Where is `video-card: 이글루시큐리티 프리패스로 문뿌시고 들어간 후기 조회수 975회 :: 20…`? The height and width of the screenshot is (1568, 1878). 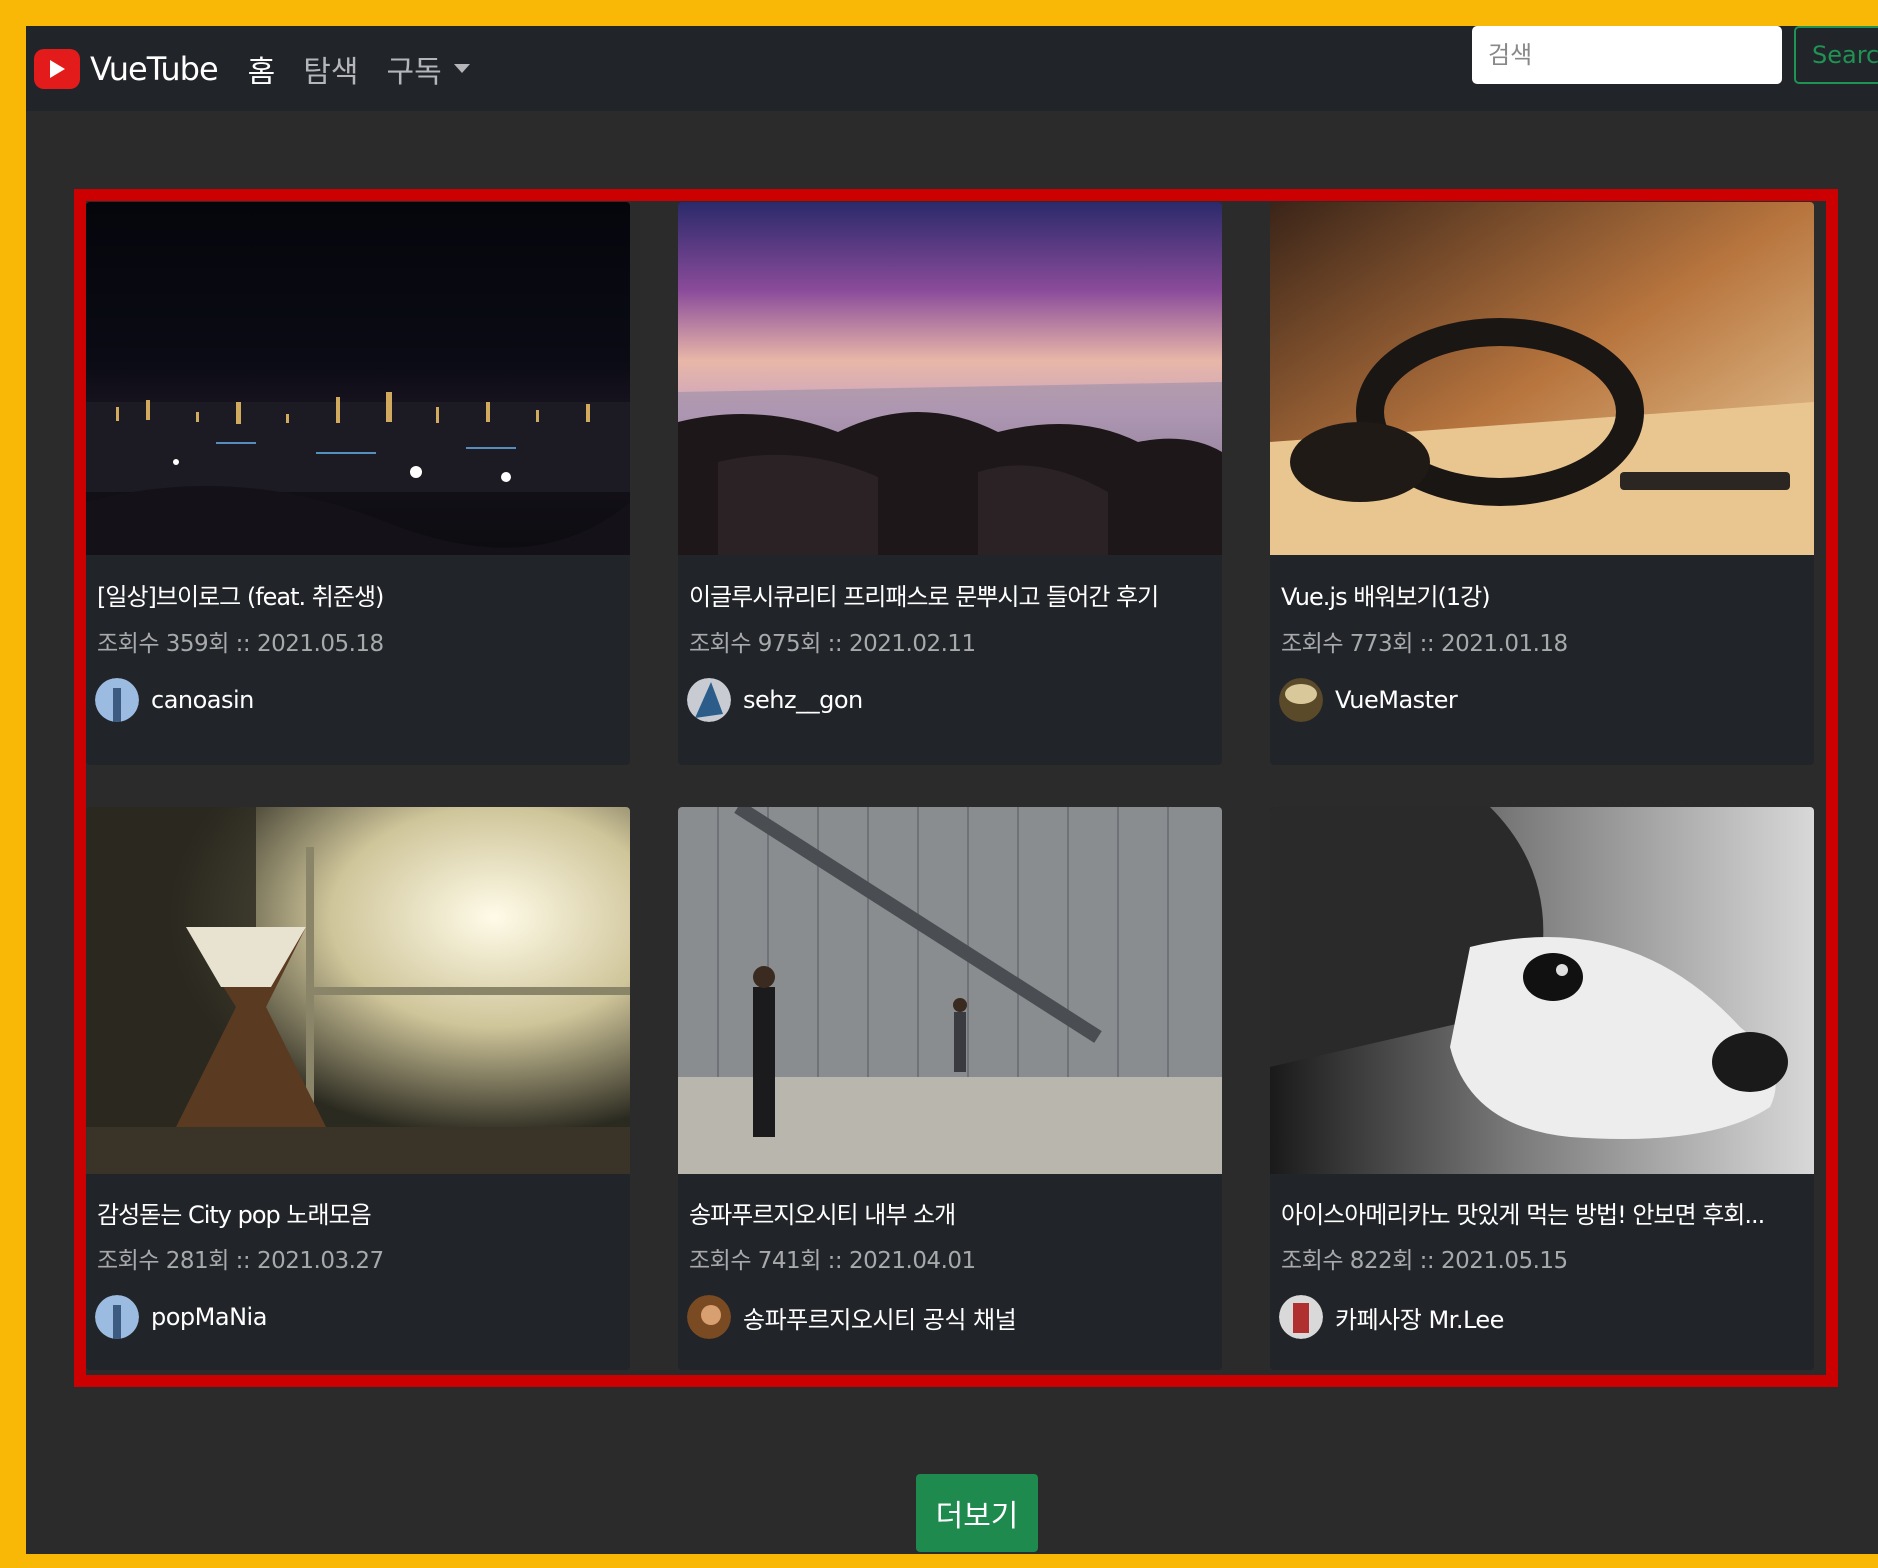
video-card: 이글루시큐리티 프리패스로 문뿌시고 들어간 후기 조회수 975회 :: 20… is located at coordinates (950, 483).